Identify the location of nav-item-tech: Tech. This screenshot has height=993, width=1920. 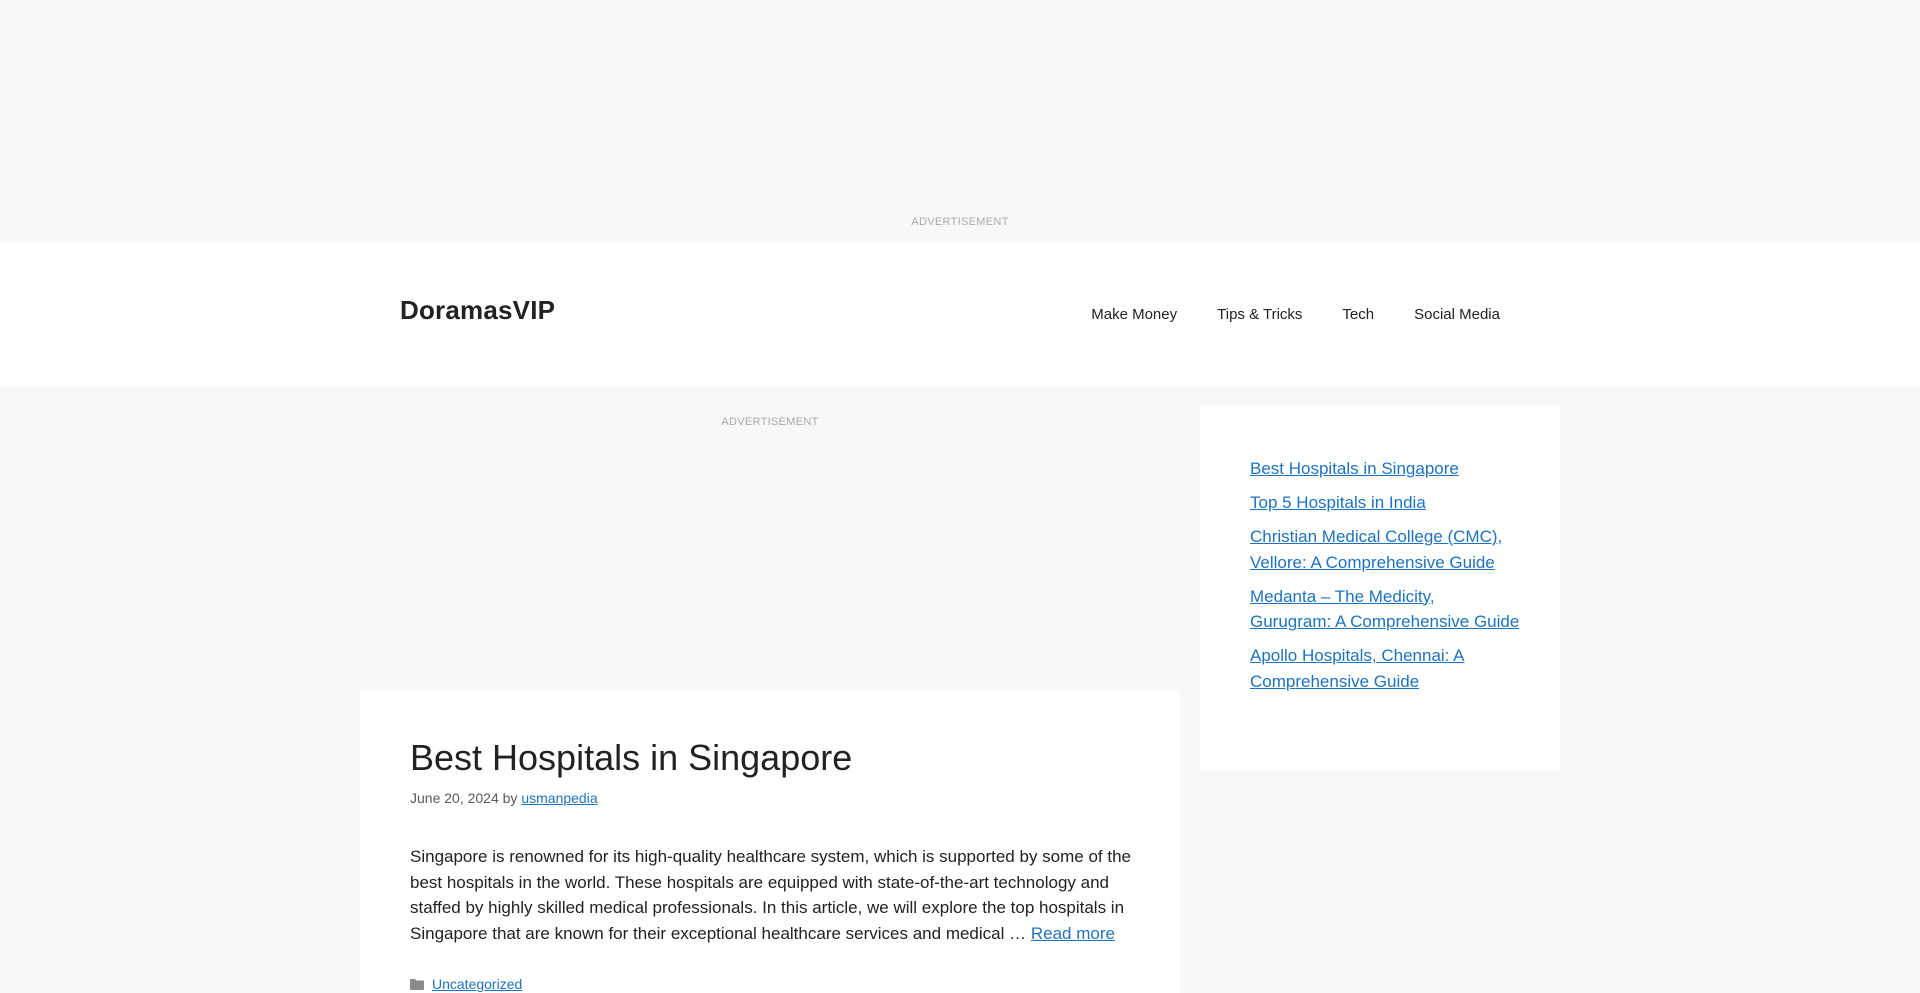
(1358, 314).